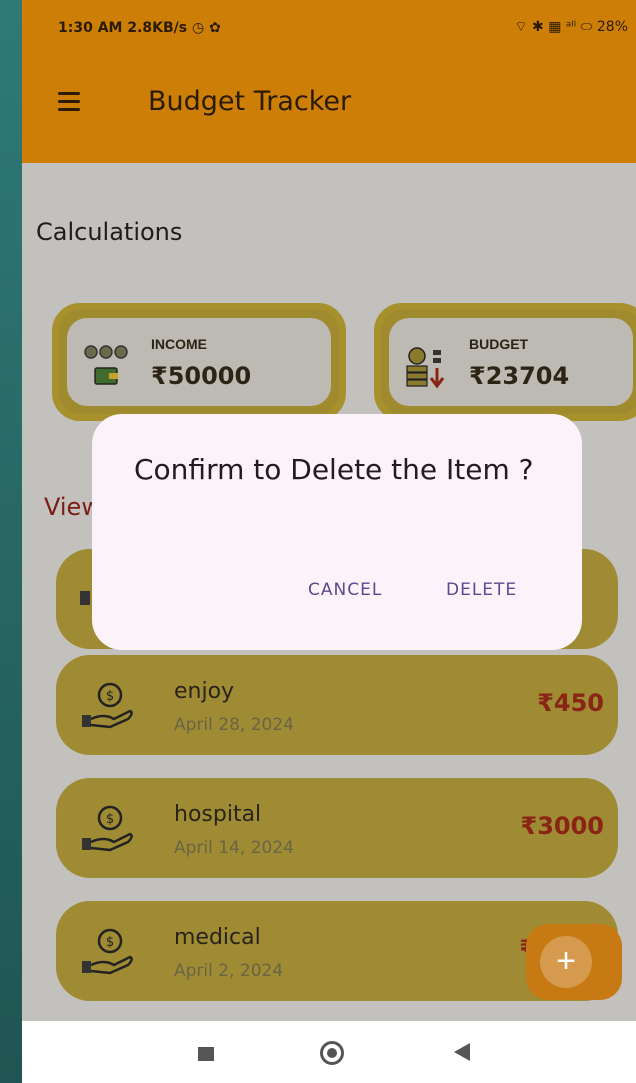  Describe the element at coordinates (566, 962) in the screenshot. I see `plus-icon: +` at that location.